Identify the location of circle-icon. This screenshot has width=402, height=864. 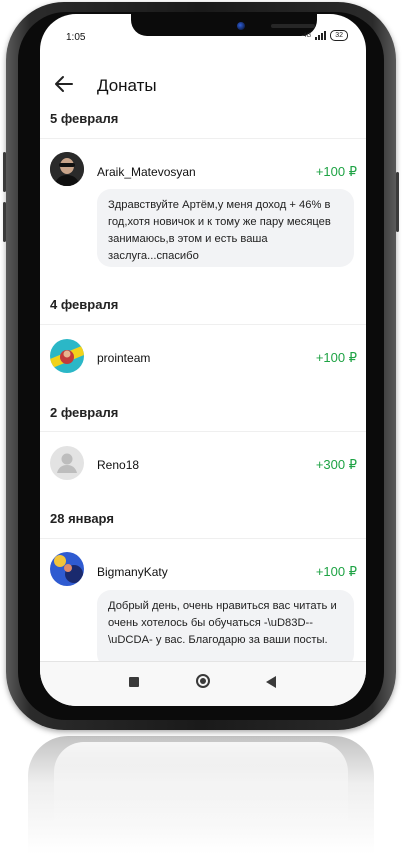
(203, 681).